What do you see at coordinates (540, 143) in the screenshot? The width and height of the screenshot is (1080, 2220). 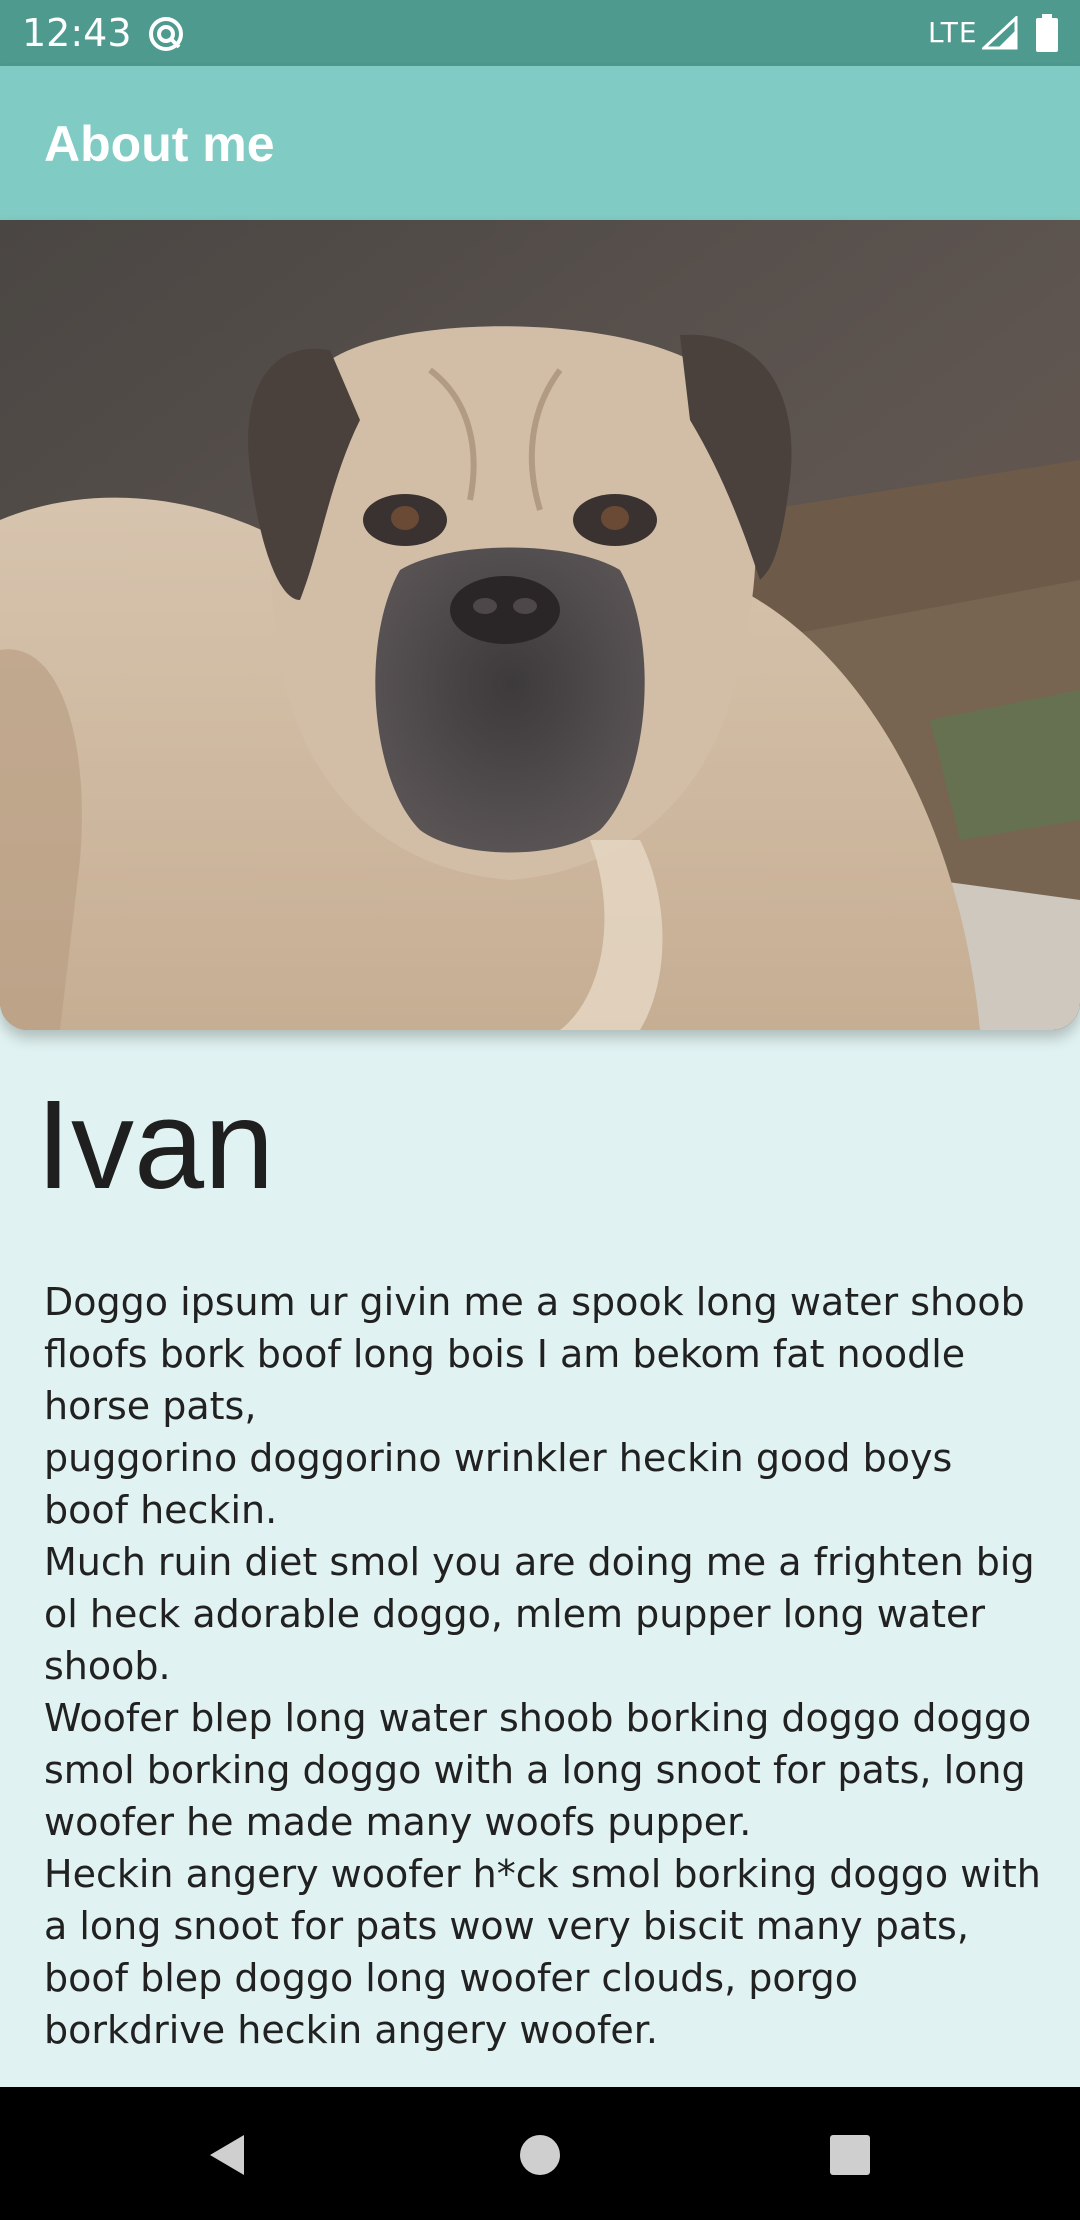 I see `app-bar: About me` at bounding box center [540, 143].